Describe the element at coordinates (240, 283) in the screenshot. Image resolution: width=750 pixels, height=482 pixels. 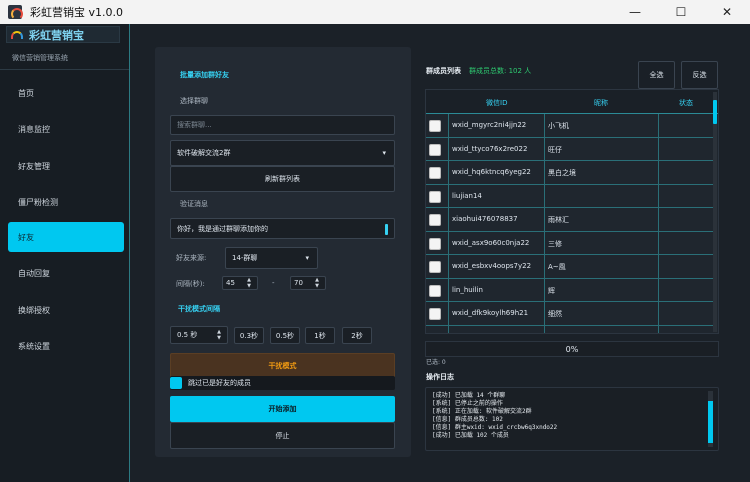
I see `interval-min-spinbox: 45 ▲ ▼` at that location.